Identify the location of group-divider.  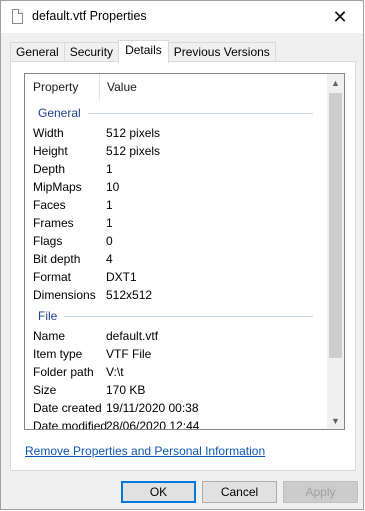
(175, 316).